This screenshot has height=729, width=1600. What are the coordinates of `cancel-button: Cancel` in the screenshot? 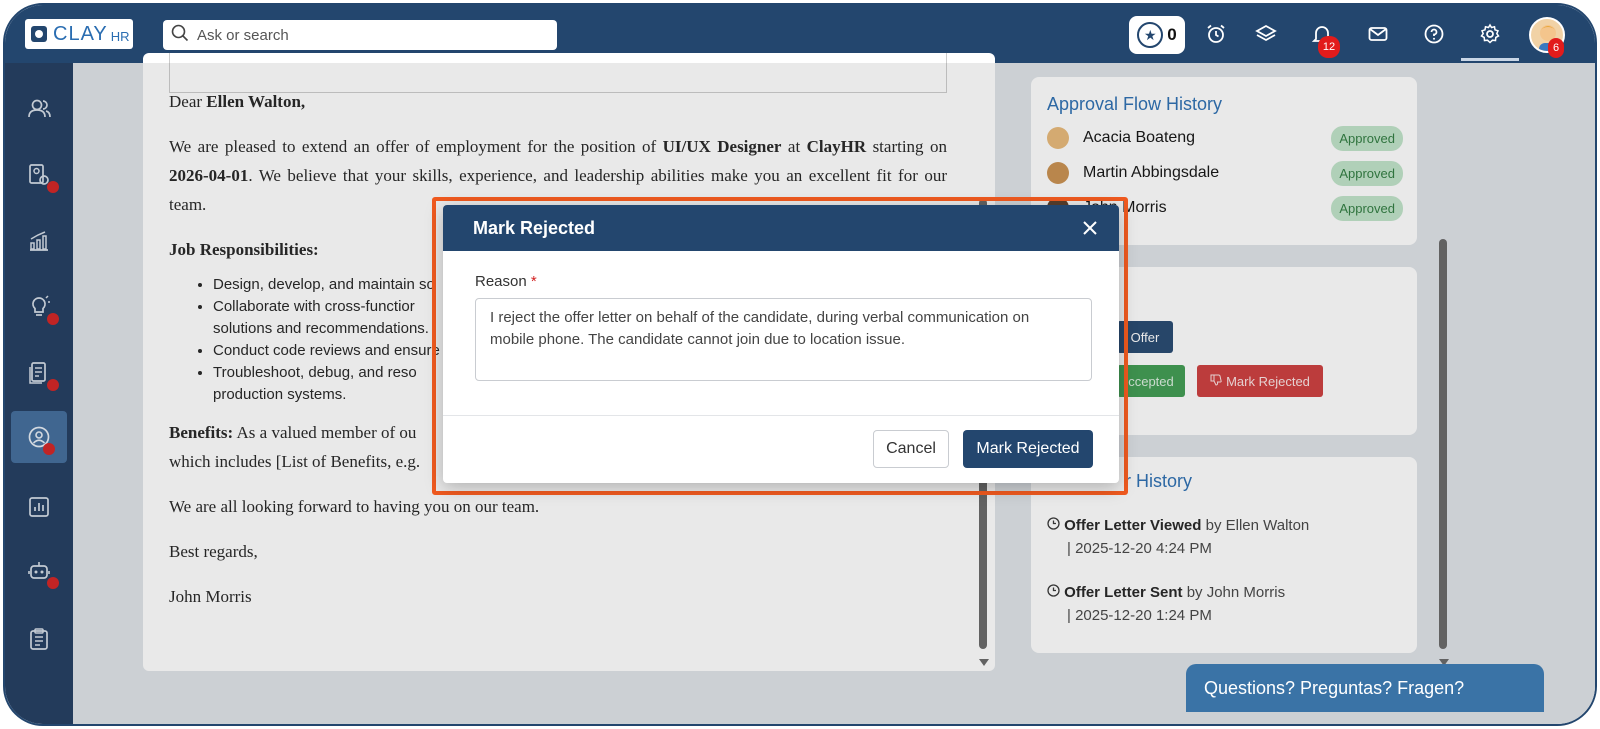 It's located at (911, 449).